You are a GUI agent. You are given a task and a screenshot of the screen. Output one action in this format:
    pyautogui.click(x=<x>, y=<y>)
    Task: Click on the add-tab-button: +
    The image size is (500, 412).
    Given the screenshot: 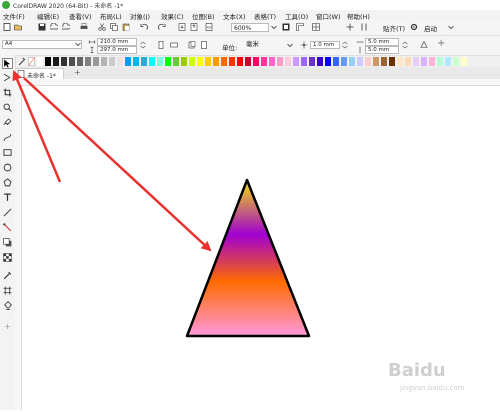 What is the action you would take?
    pyautogui.click(x=77, y=72)
    